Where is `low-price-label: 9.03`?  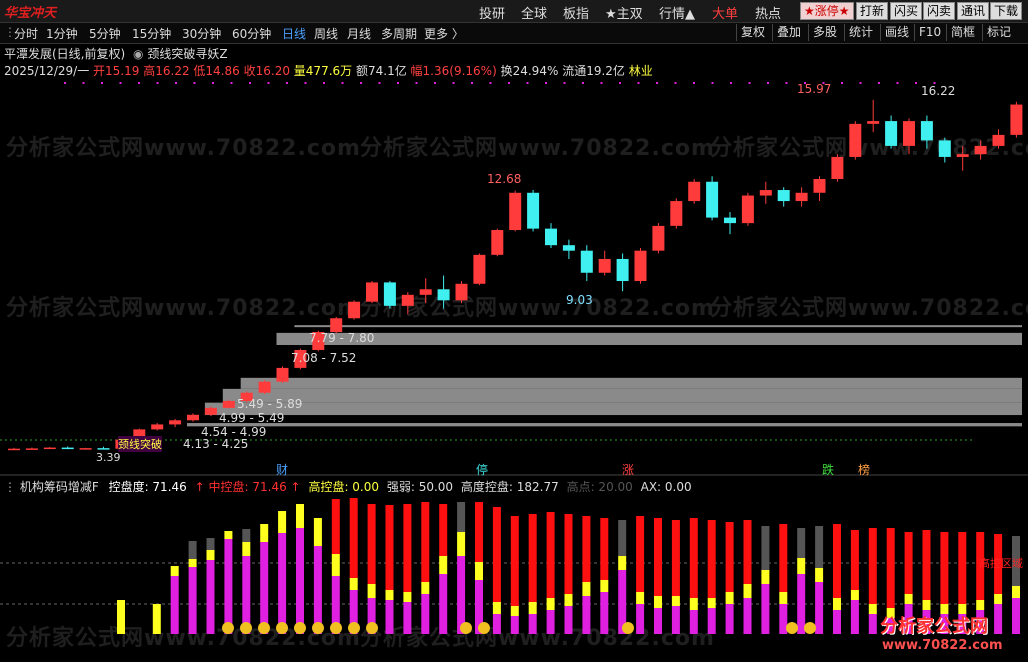
low-price-label: 9.03 is located at coordinates (579, 300).